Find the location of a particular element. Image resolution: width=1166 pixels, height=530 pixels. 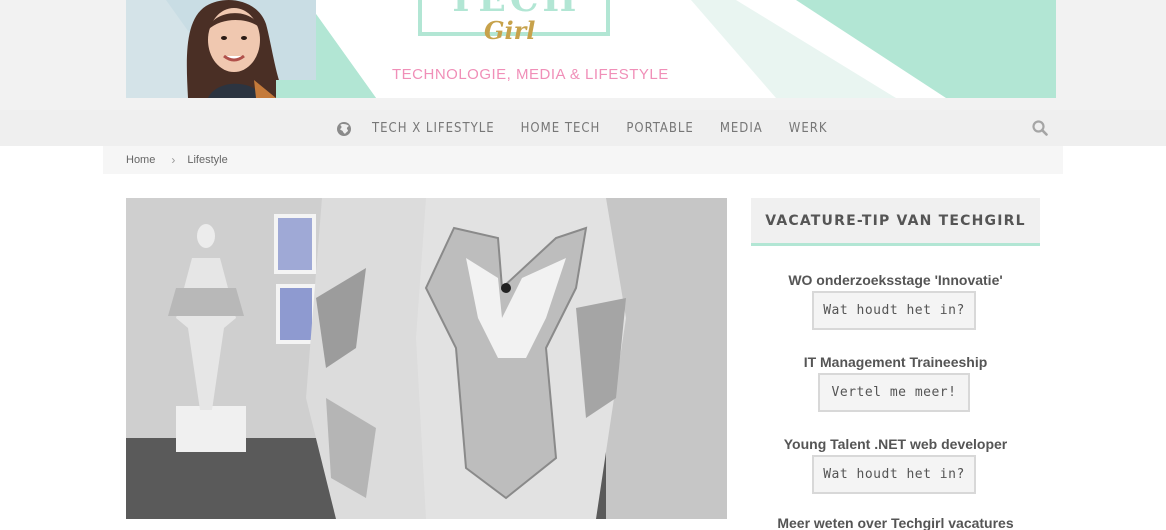

breadcrumb: Home › Lifestyle is located at coordinates (583, 160).